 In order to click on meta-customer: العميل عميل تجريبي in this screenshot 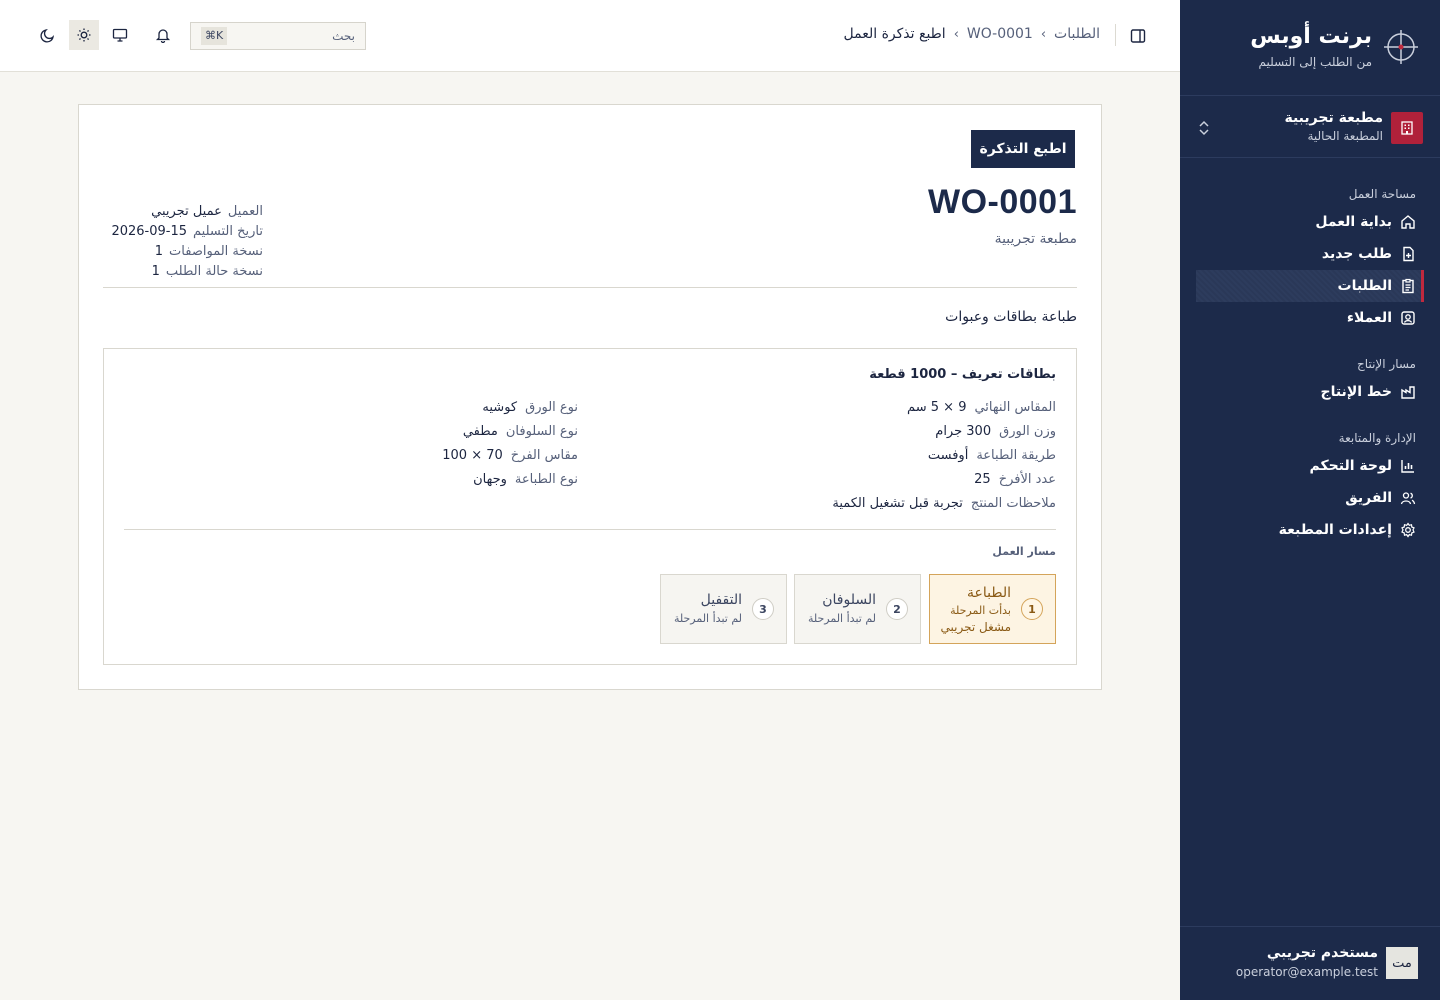, I will do `click(207, 211)`.